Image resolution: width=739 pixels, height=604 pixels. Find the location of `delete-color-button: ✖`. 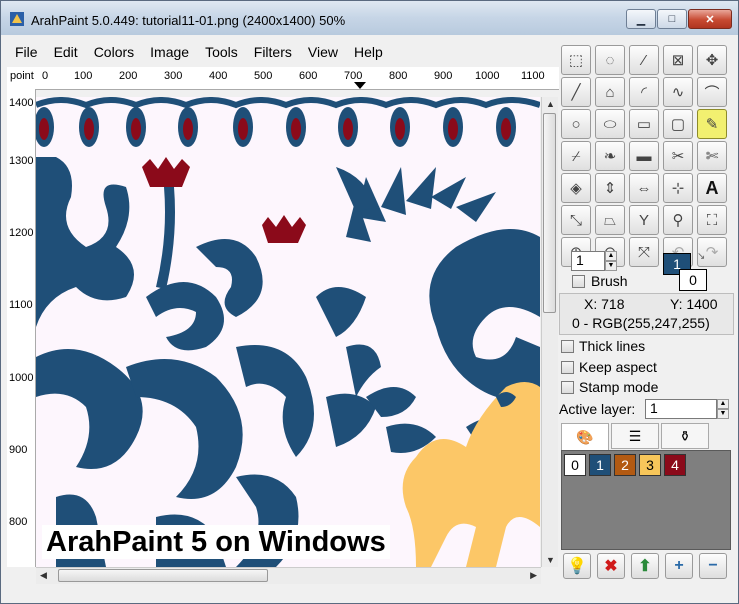

delete-color-button: ✖ is located at coordinates (611, 566).